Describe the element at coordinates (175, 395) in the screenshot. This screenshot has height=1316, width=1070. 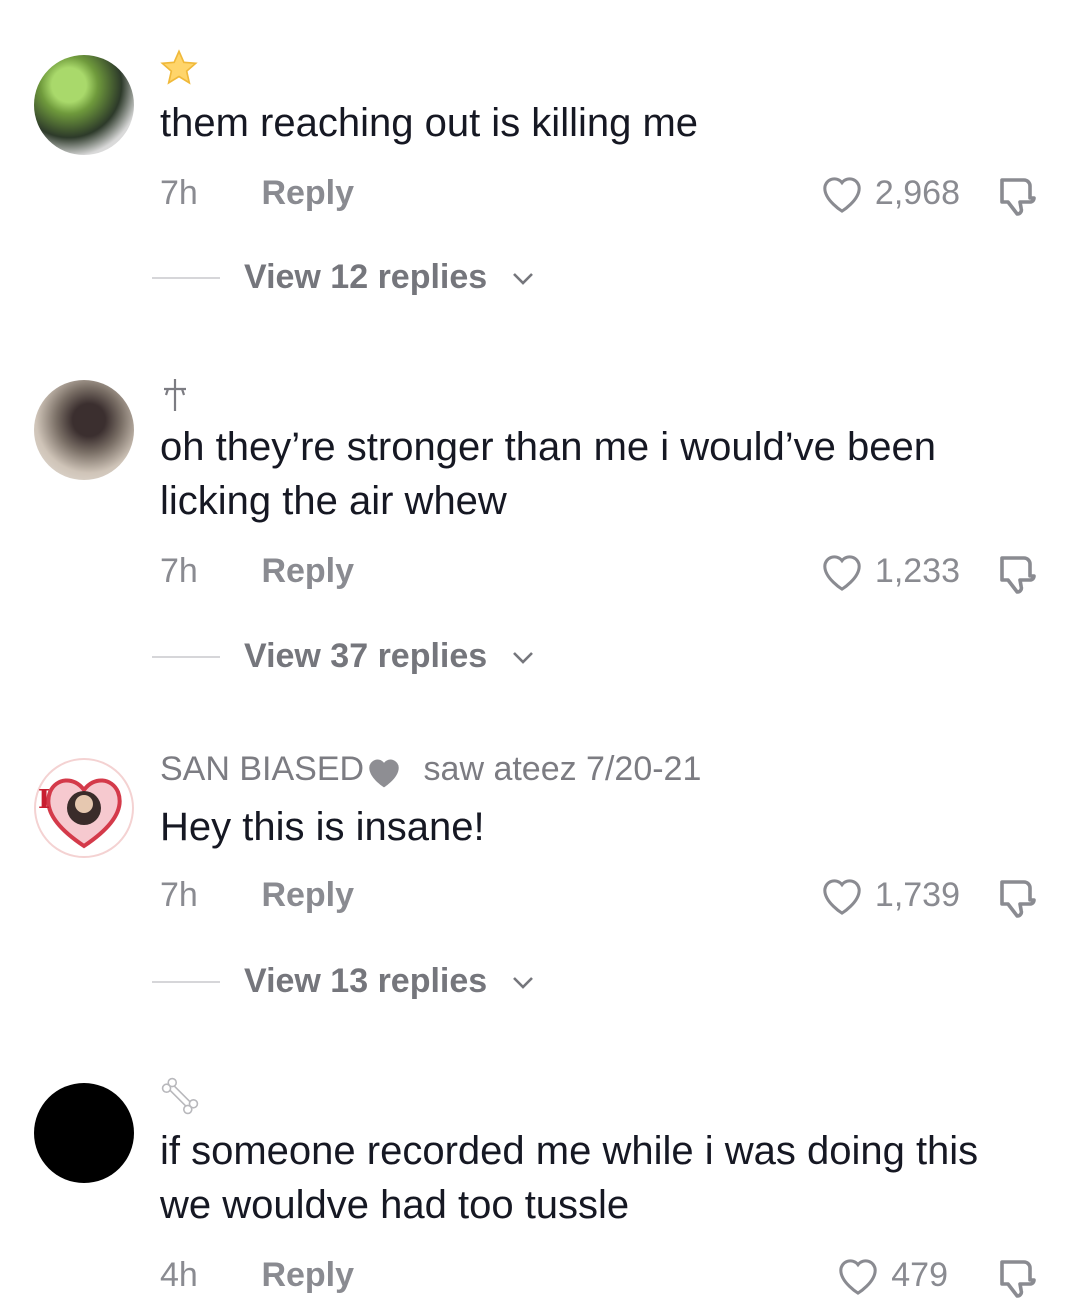
I see `cross-icon` at that location.